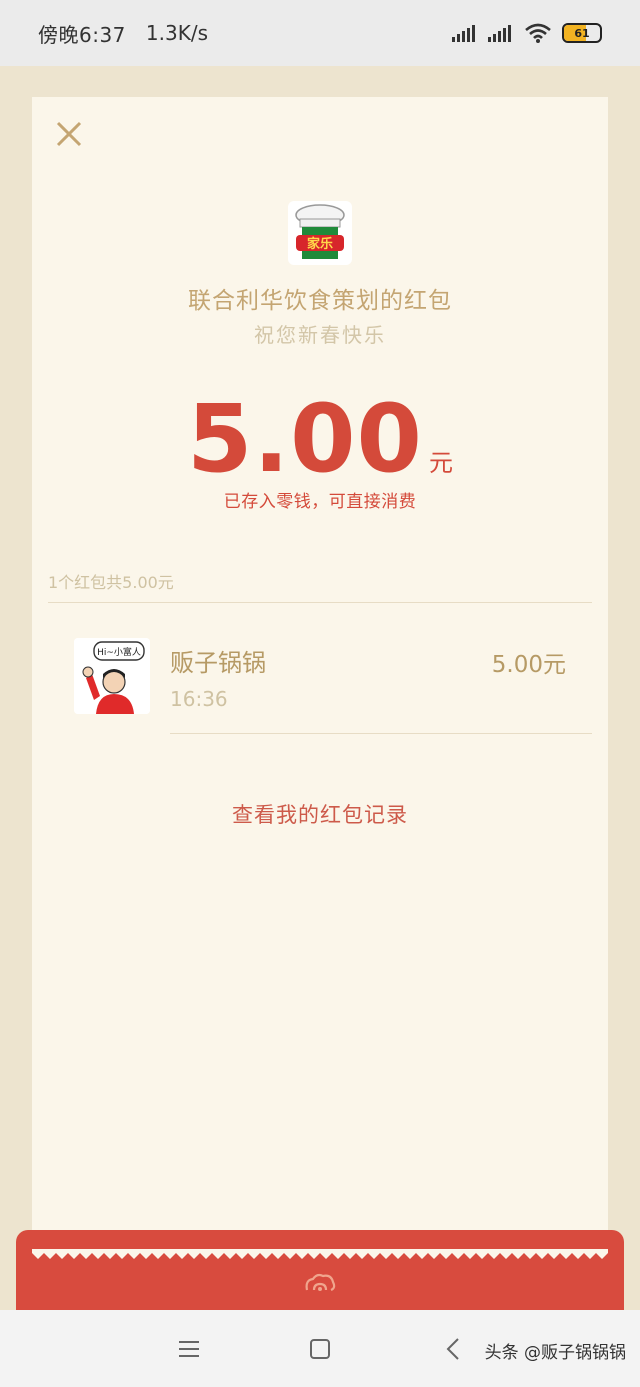 This screenshot has width=640, height=1387. I want to click on sender-logo: 家乐, so click(320, 233).